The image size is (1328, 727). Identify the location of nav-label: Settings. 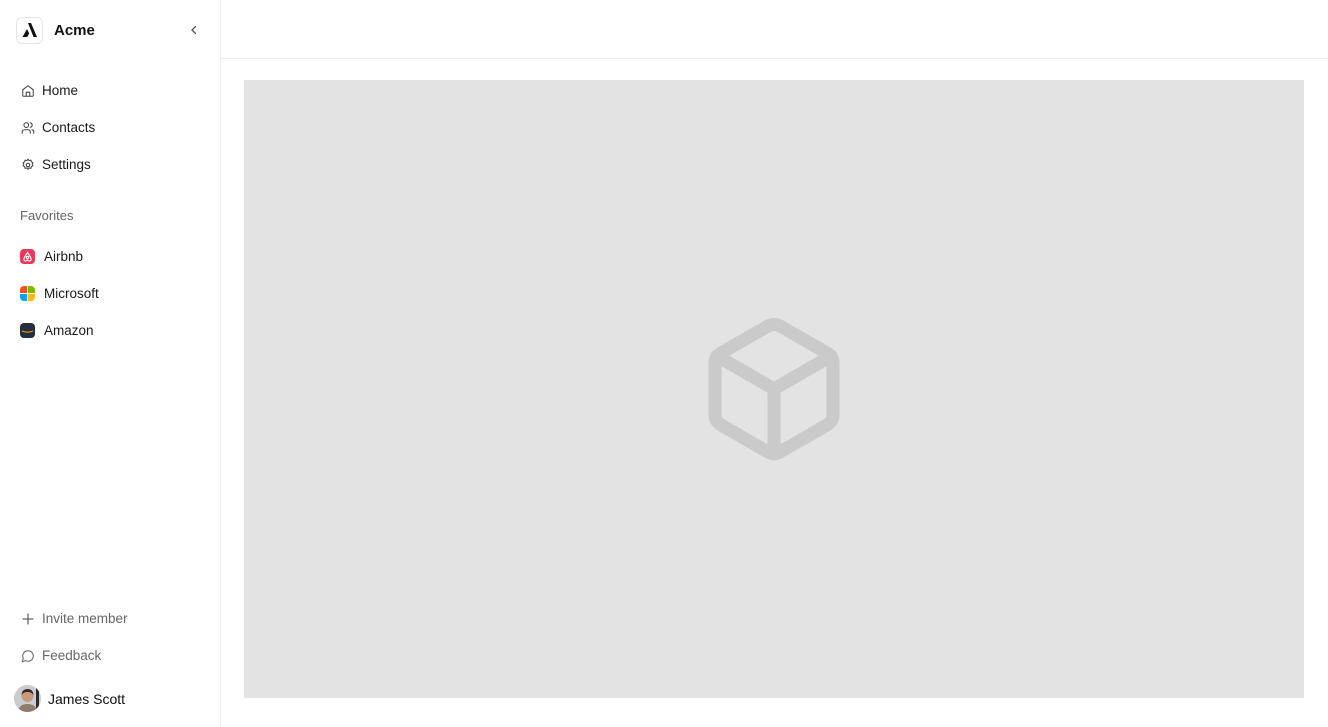
(66, 164).